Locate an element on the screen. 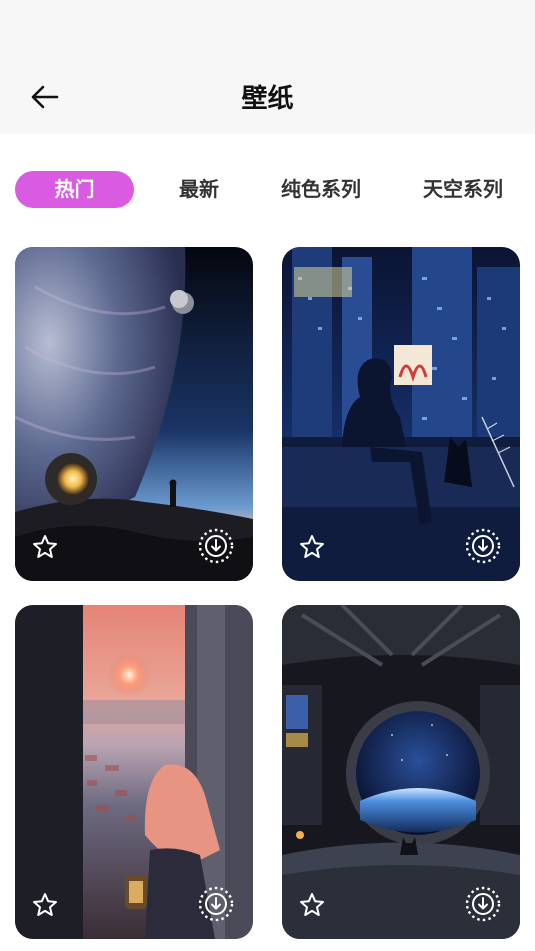 The height and width of the screenshot is (951, 535). page-title: 壁纸 is located at coordinates (267, 99).